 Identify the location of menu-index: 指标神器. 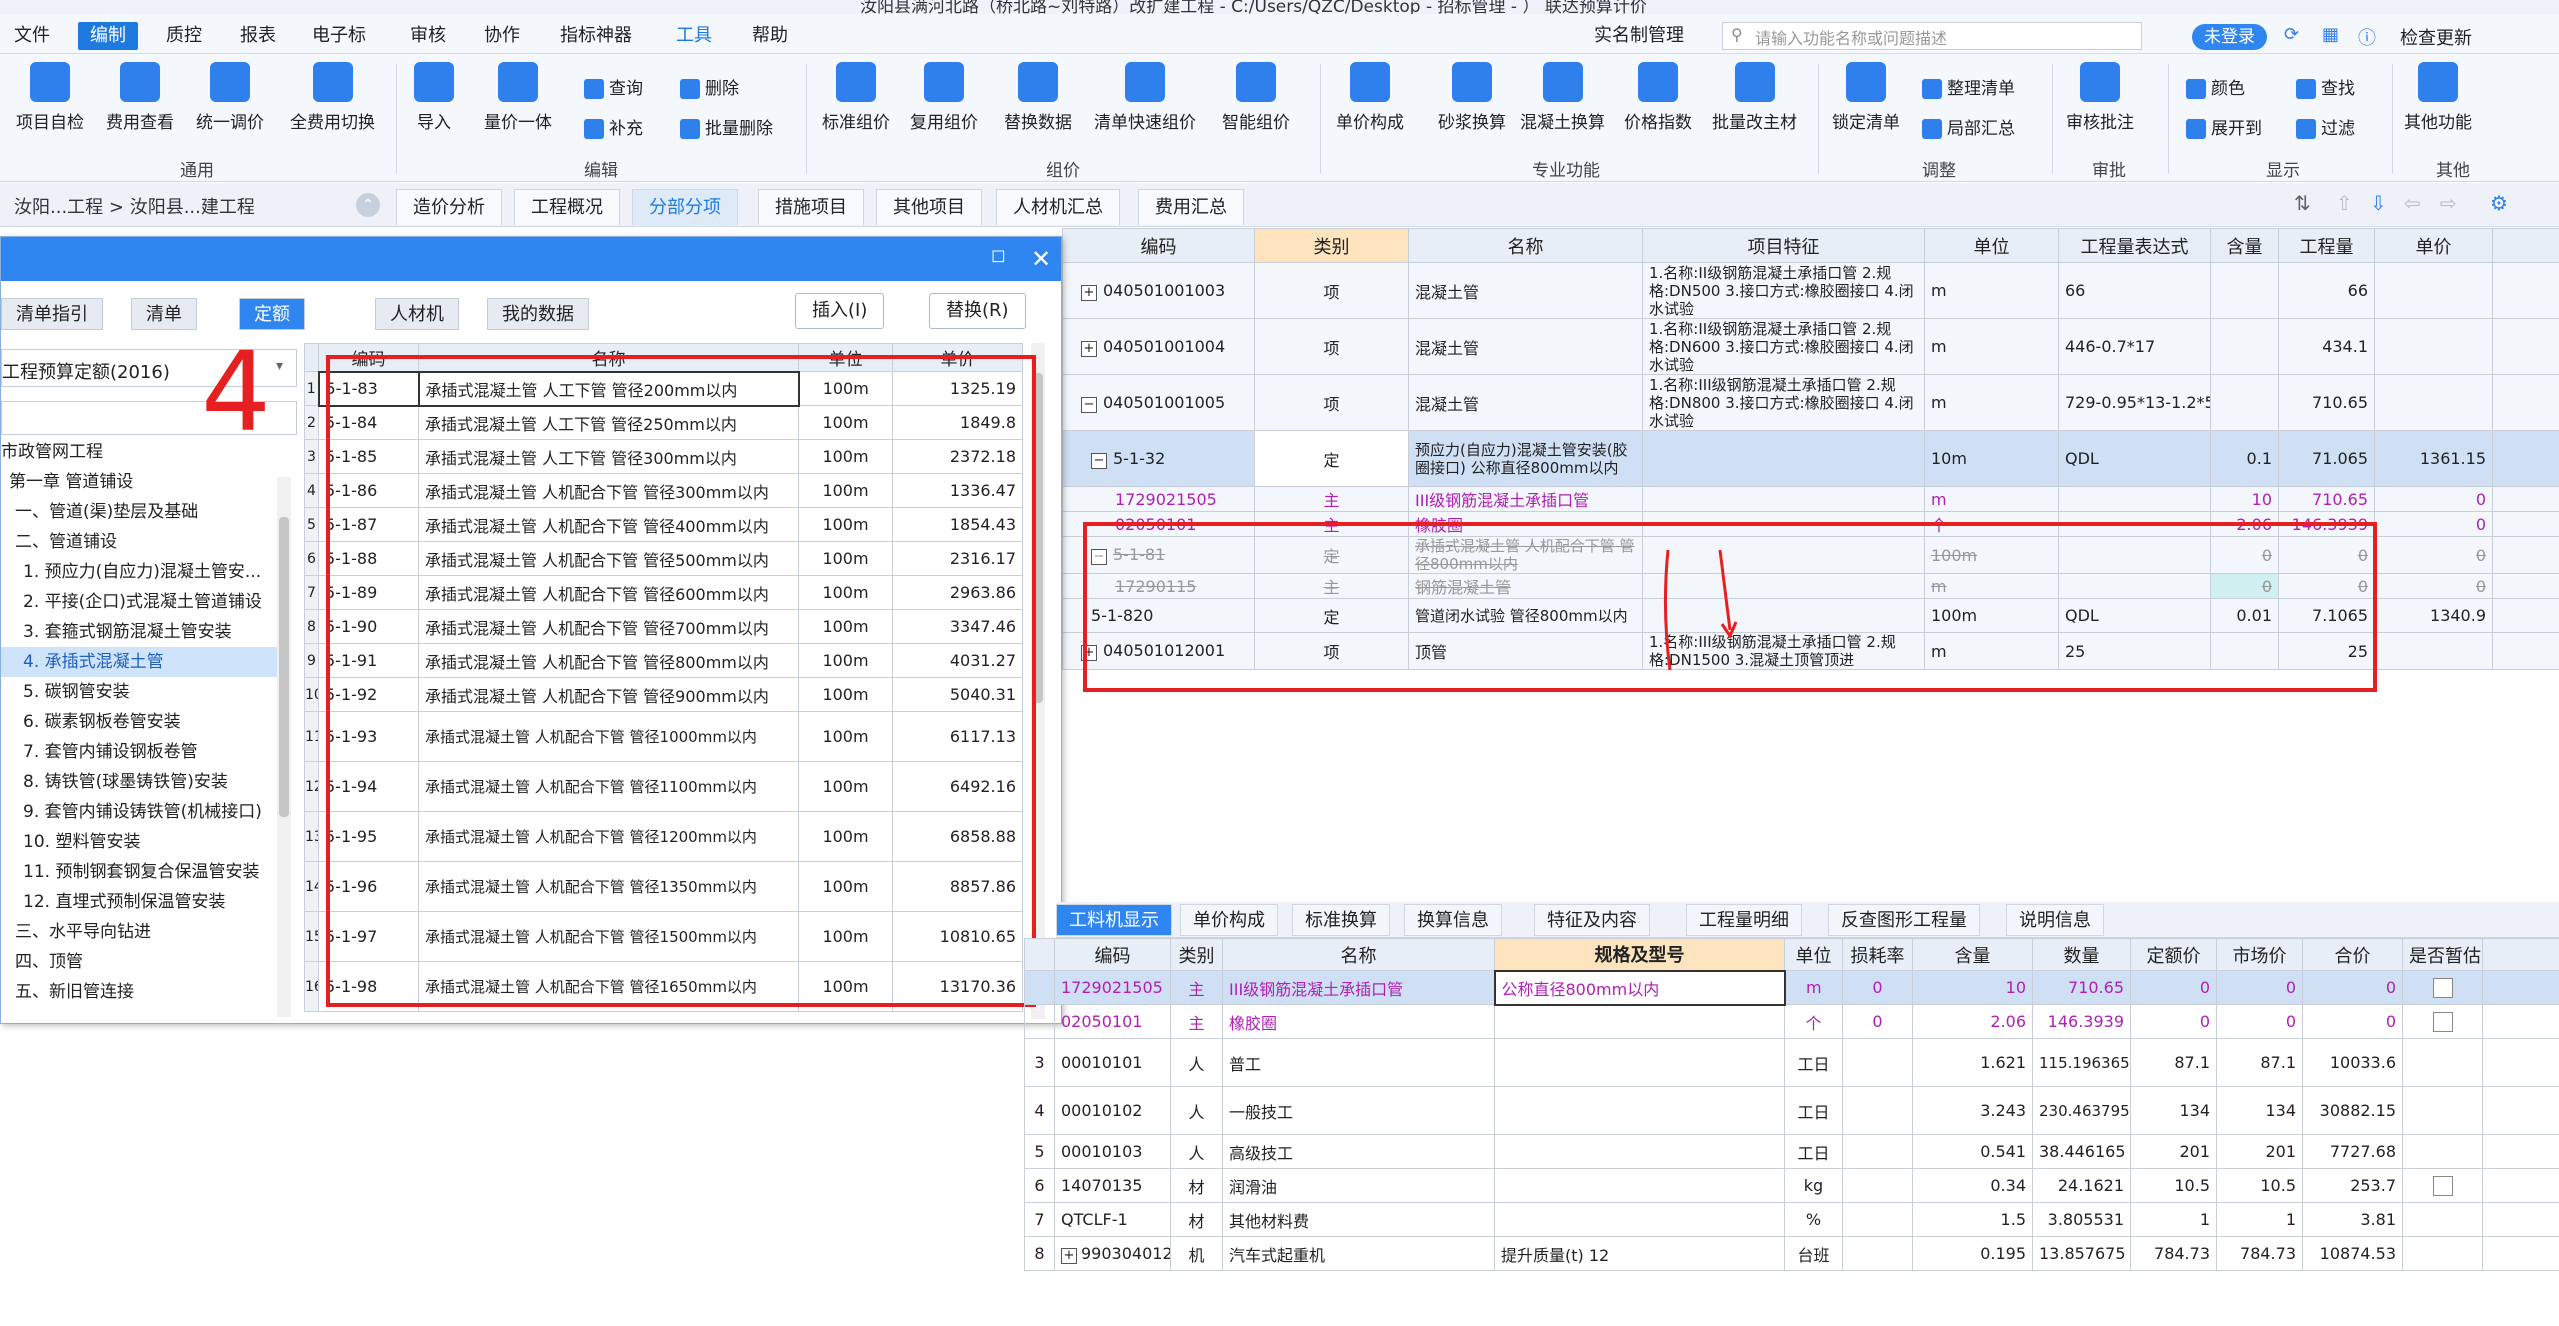
(596, 36).